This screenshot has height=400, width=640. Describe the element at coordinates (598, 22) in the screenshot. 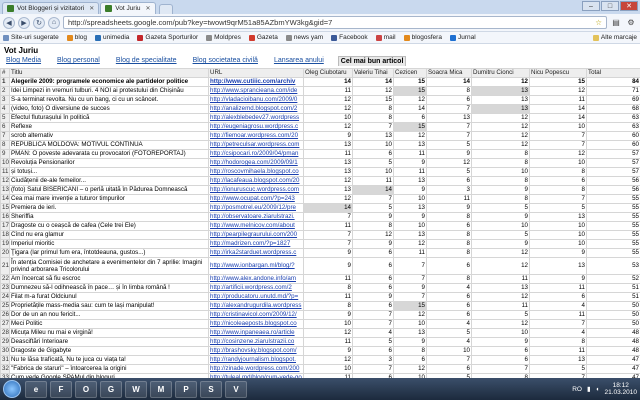

I see `bookmark-star-icon: ☆` at that location.